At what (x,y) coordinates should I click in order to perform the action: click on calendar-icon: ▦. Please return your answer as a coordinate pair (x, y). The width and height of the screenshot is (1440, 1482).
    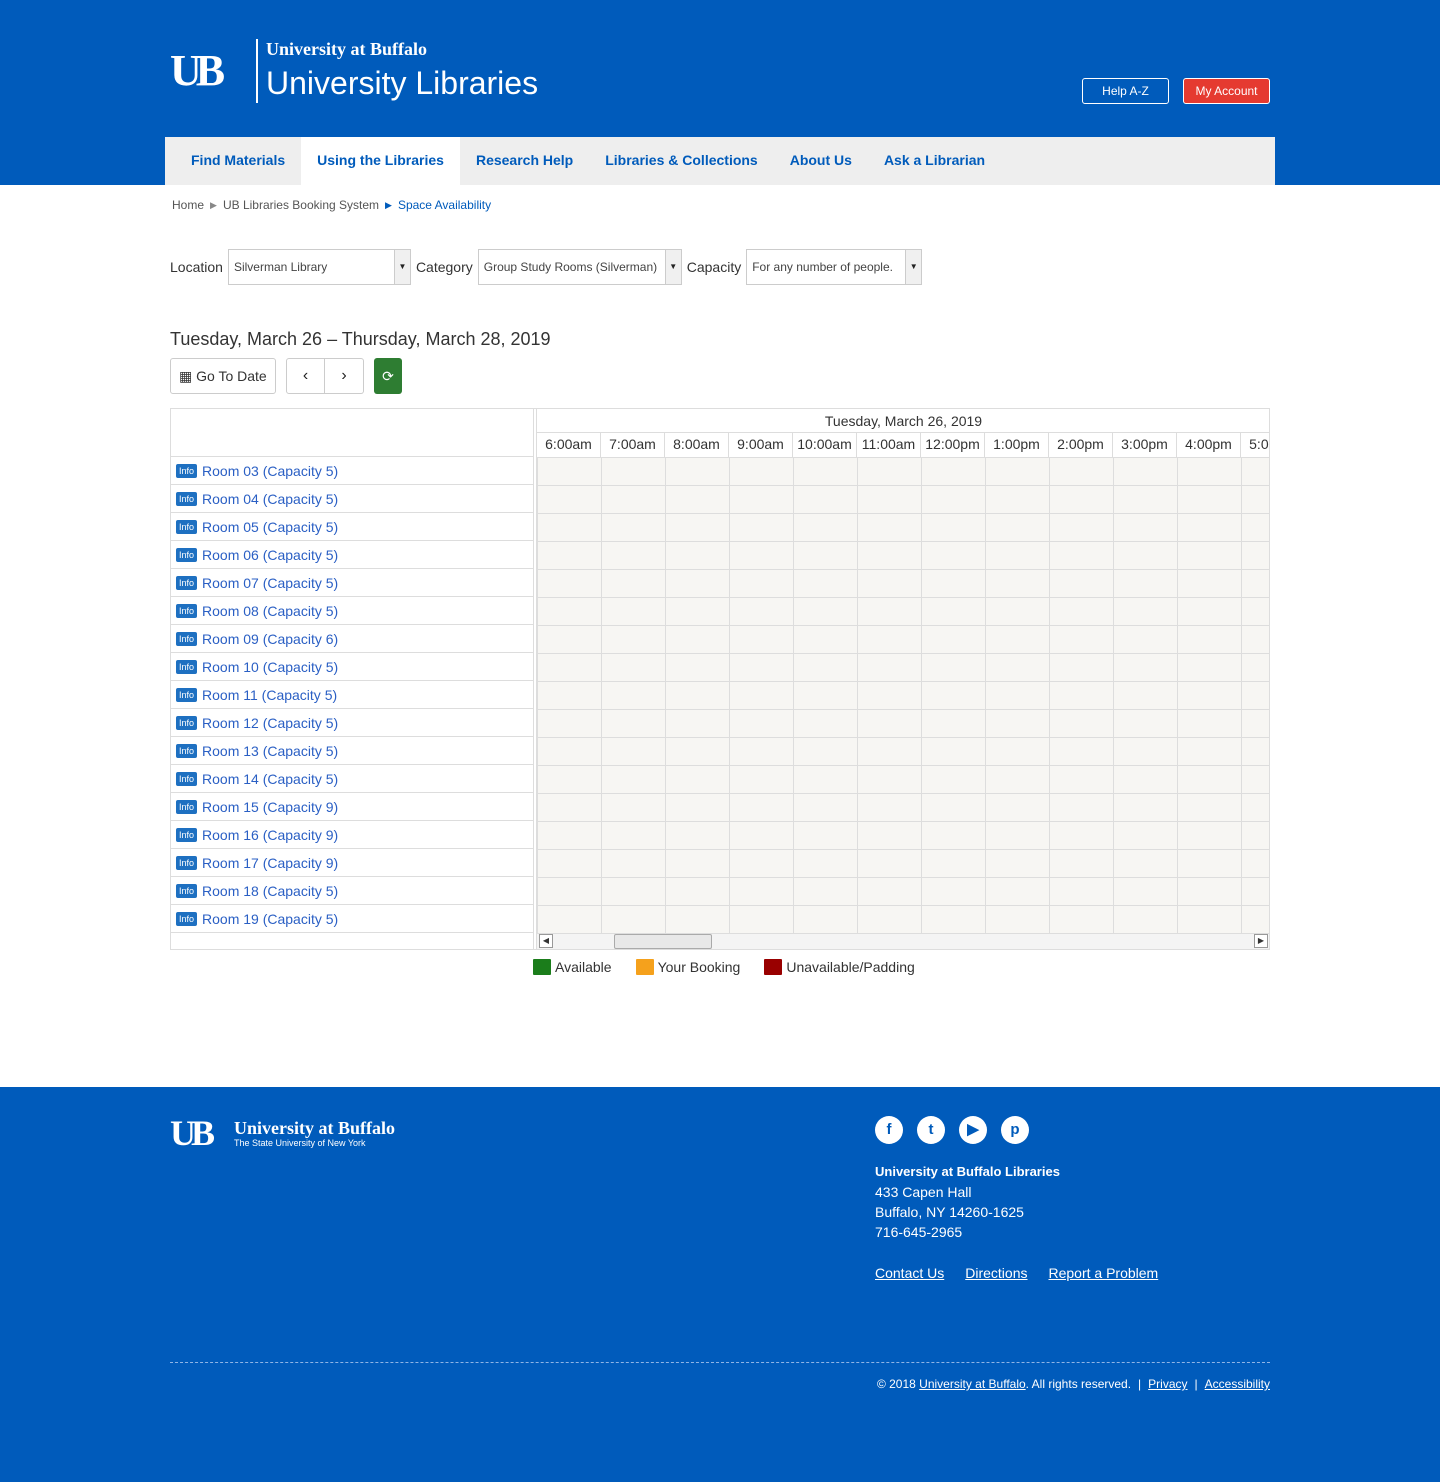
    Looking at the image, I should click on (186, 376).